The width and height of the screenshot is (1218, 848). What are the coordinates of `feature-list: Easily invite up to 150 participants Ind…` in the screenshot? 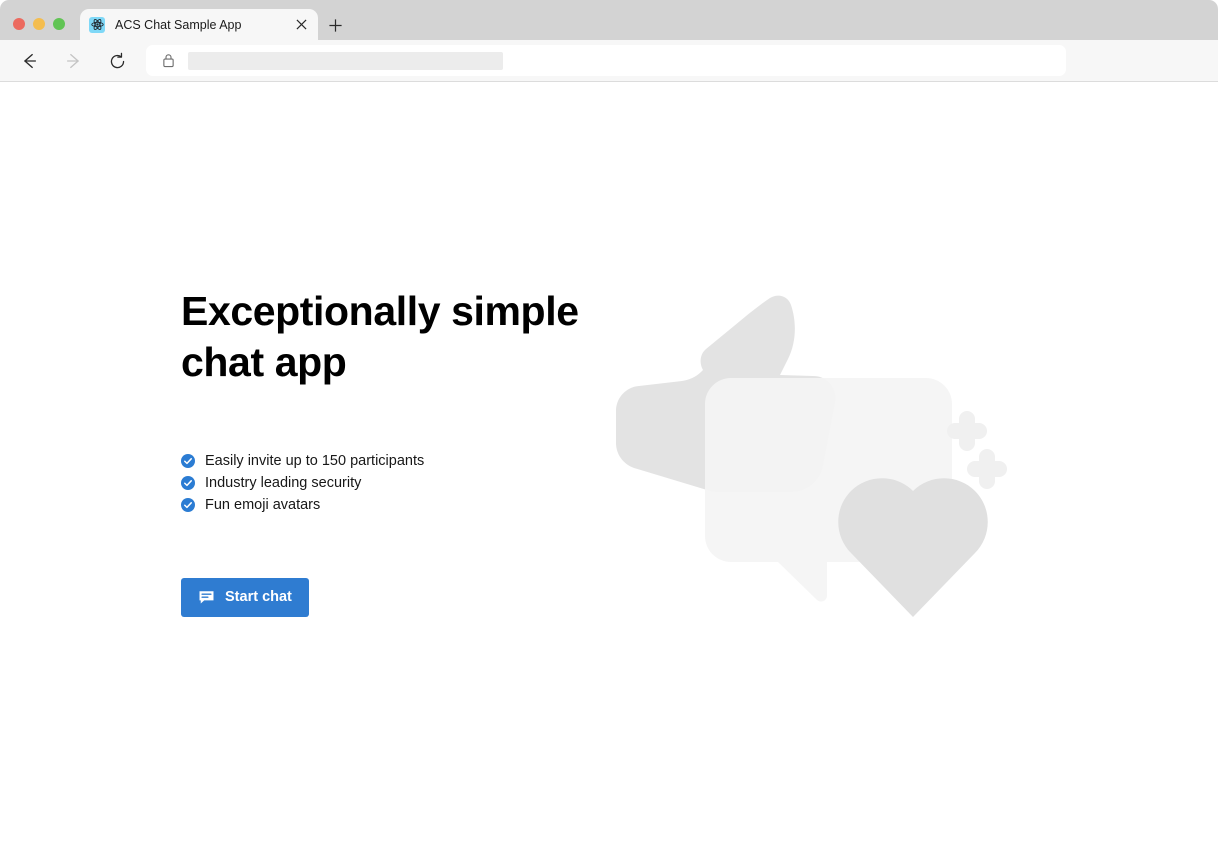 It's located at (391, 483).